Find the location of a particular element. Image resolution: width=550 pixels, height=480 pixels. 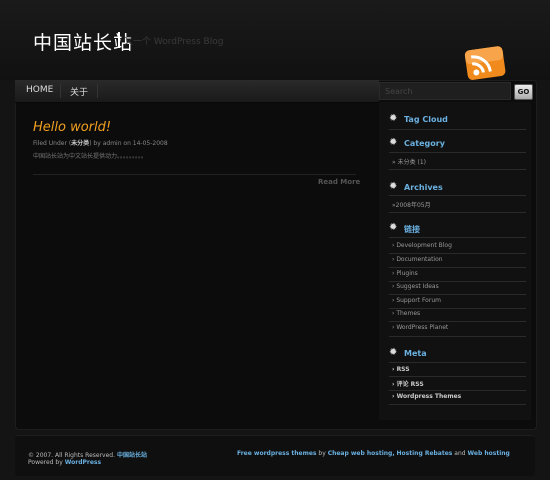

footer-powered: Powered by WordPress is located at coordinates (65, 462).